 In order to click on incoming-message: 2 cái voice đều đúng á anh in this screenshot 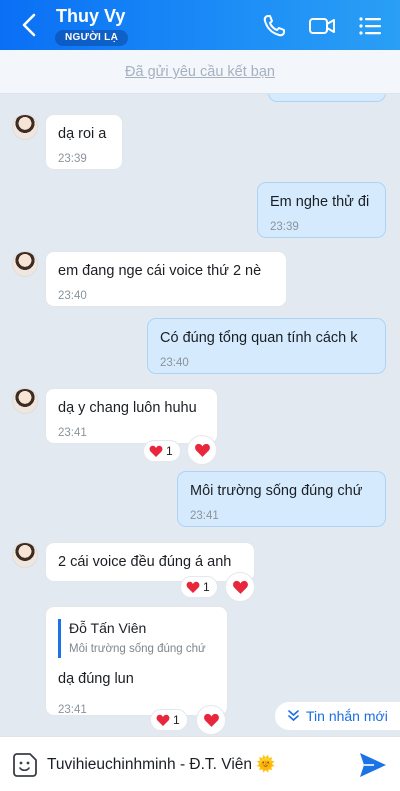, I will do `click(150, 562)`.